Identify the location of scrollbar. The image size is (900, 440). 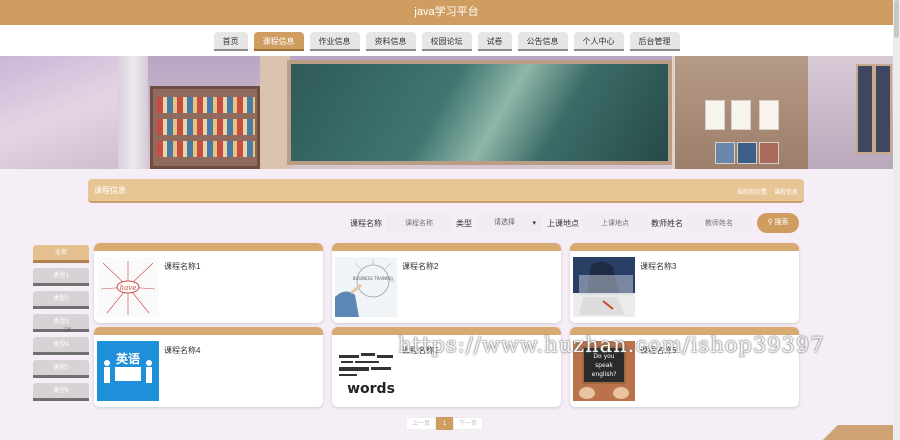
(896, 220).